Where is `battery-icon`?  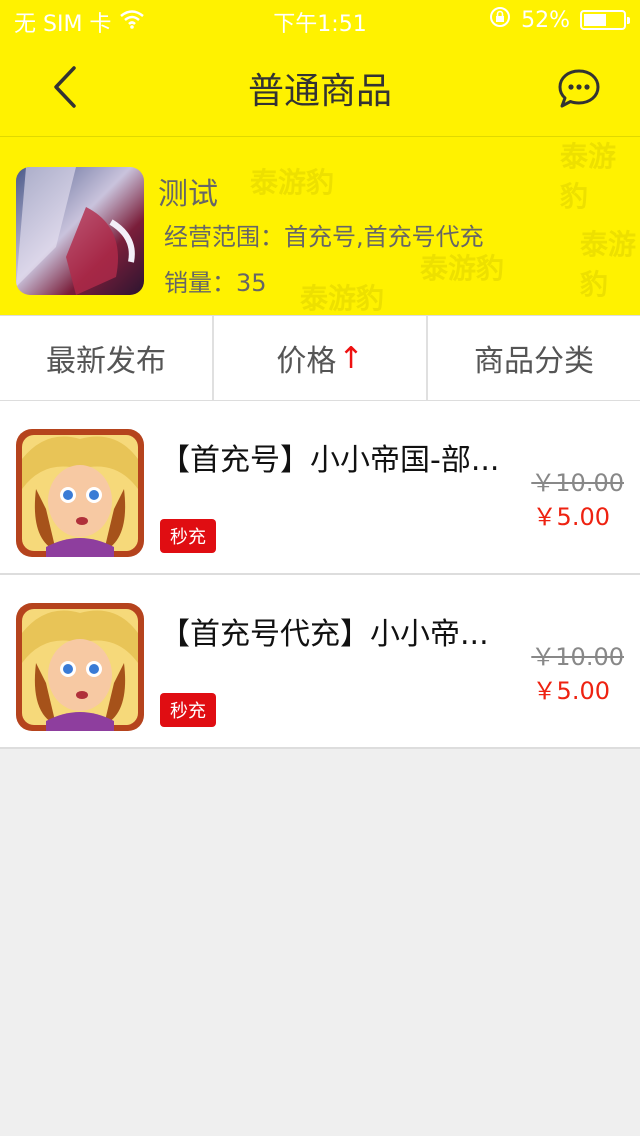
battery-icon is located at coordinates (605, 20).